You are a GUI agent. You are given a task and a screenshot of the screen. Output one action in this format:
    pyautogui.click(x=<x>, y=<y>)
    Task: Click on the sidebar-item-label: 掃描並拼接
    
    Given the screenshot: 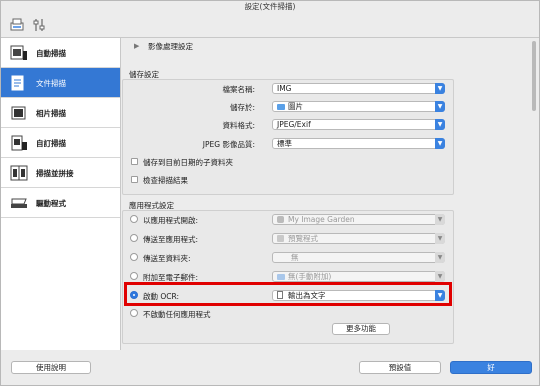 What is the action you would take?
    pyautogui.click(x=55, y=173)
    